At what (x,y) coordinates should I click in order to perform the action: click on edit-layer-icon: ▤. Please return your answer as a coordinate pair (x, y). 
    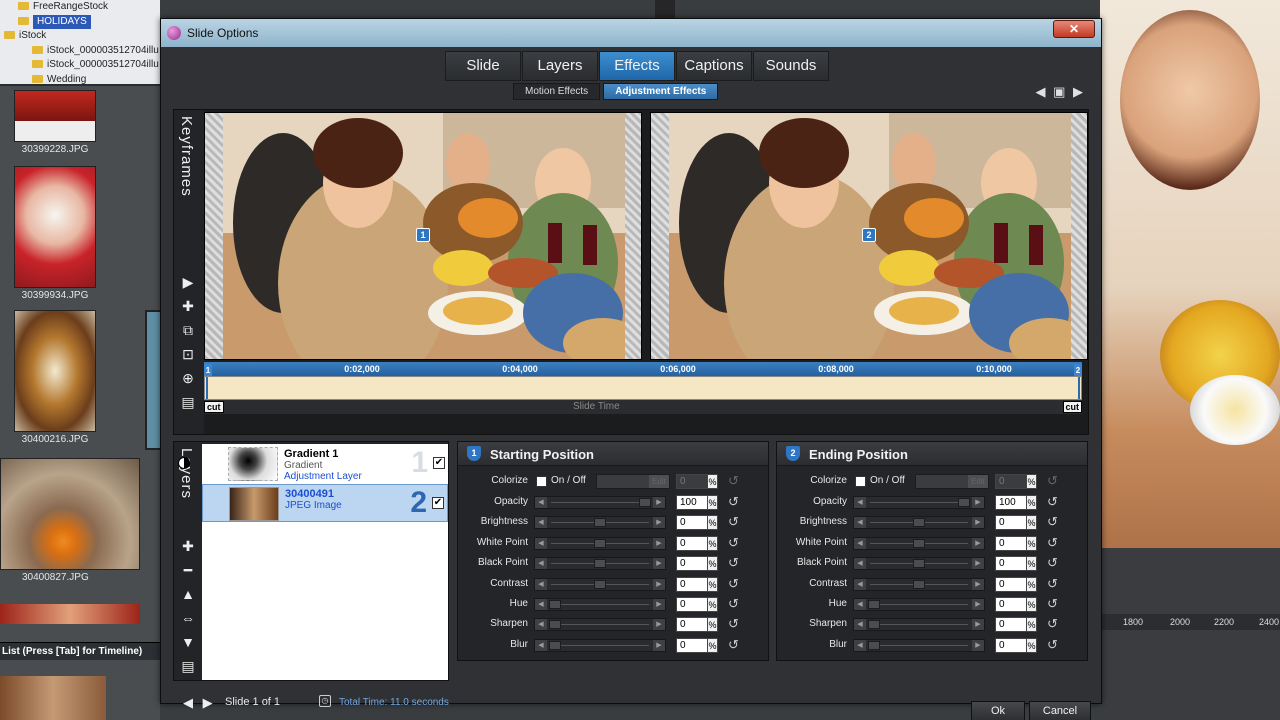
    Looking at the image, I should click on (188, 666).